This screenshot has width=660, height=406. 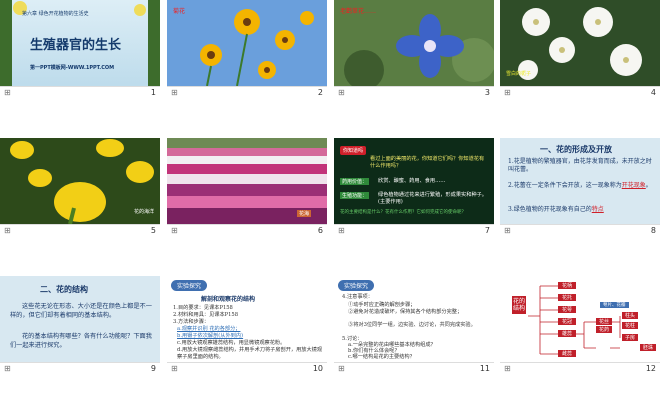 What do you see at coordinates (210, 336) in the screenshot?
I see `slide-10-step2: b.用镊子依次解剖(从外到内)` at bounding box center [210, 336].